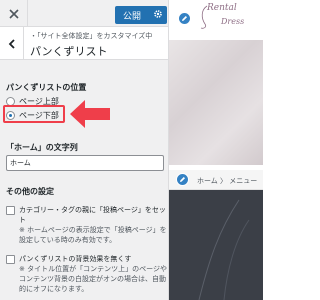 This screenshot has width=320, height=300. What do you see at coordinates (227, 181) in the screenshot?
I see `preview-breadcrumb-text: ホーム 〉 メニュー` at bounding box center [227, 181].